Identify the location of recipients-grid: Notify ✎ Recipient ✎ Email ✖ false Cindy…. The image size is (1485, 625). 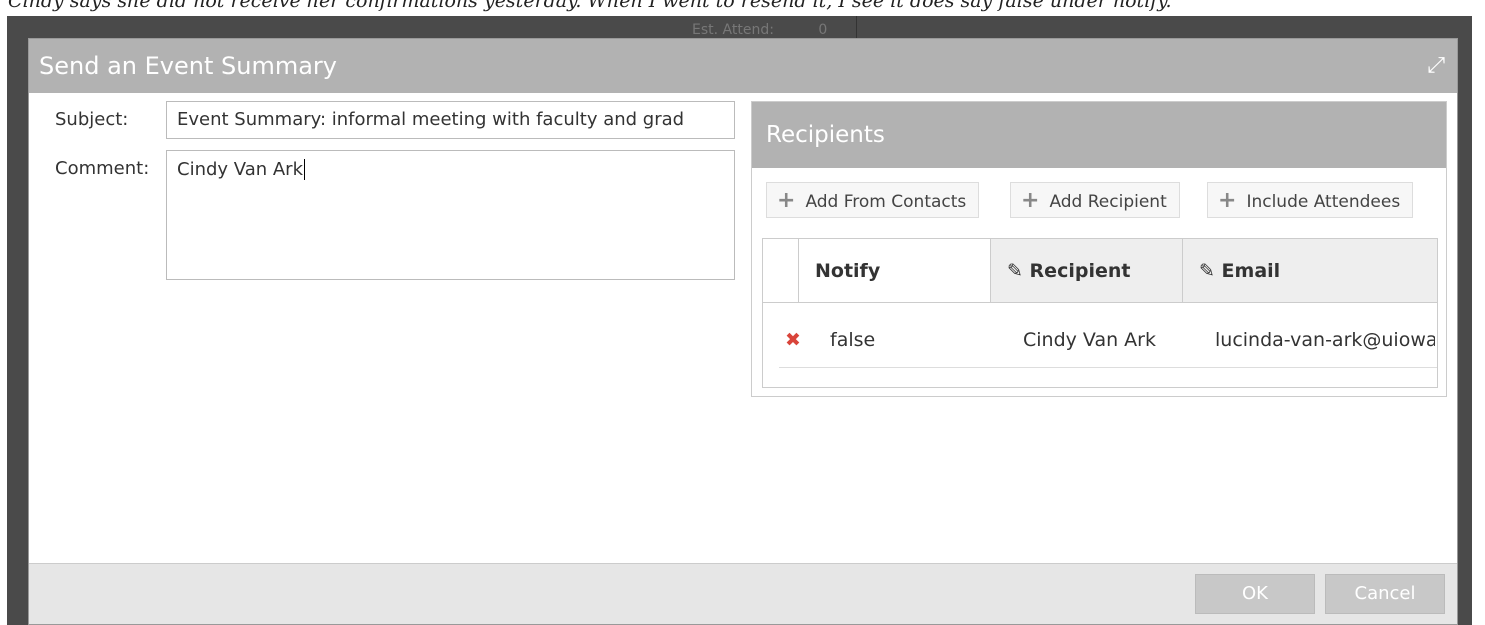
(1100, 313).